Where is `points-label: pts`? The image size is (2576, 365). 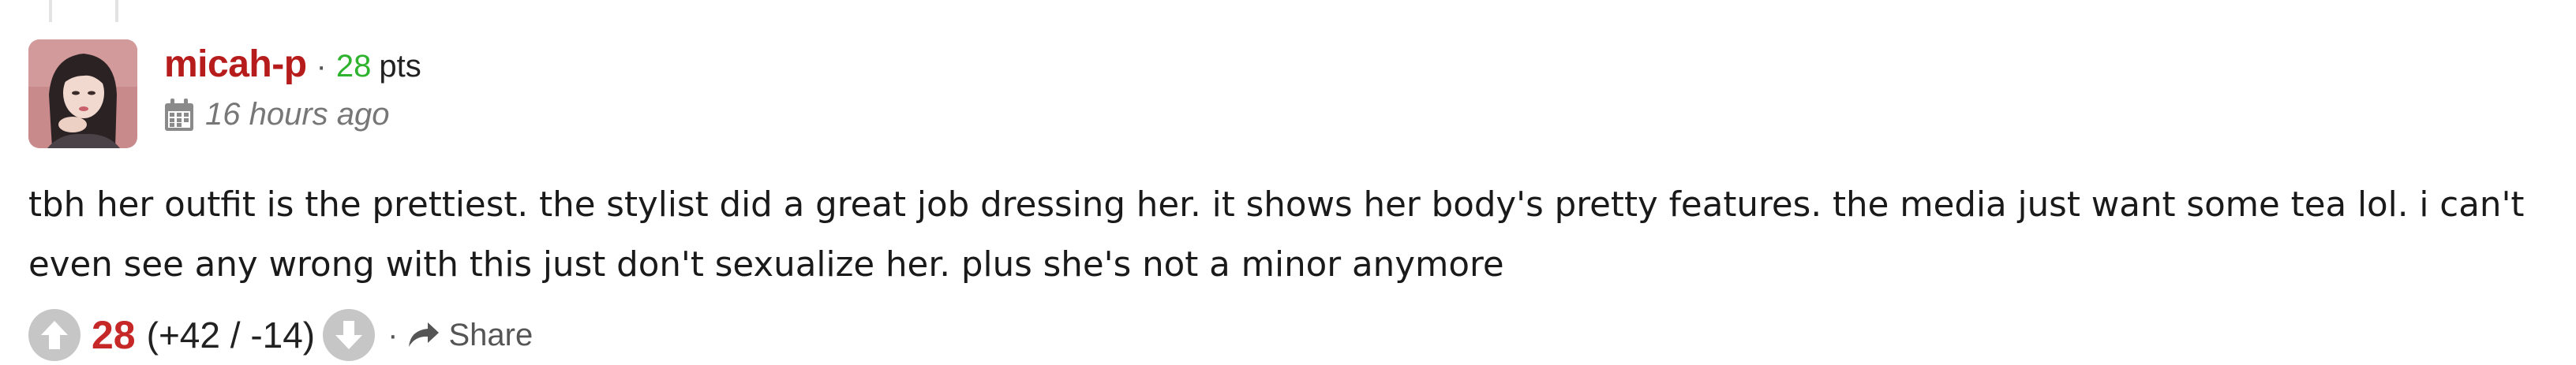 points-label: pts is located at coordinates (400, 66).